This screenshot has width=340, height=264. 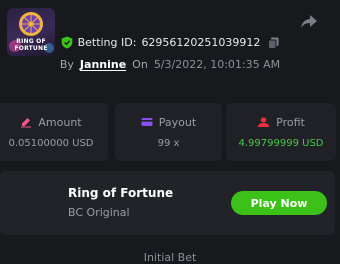 I want to click on game-thumbnail: RING OF FORTUNE, so click(x=31, y=32).